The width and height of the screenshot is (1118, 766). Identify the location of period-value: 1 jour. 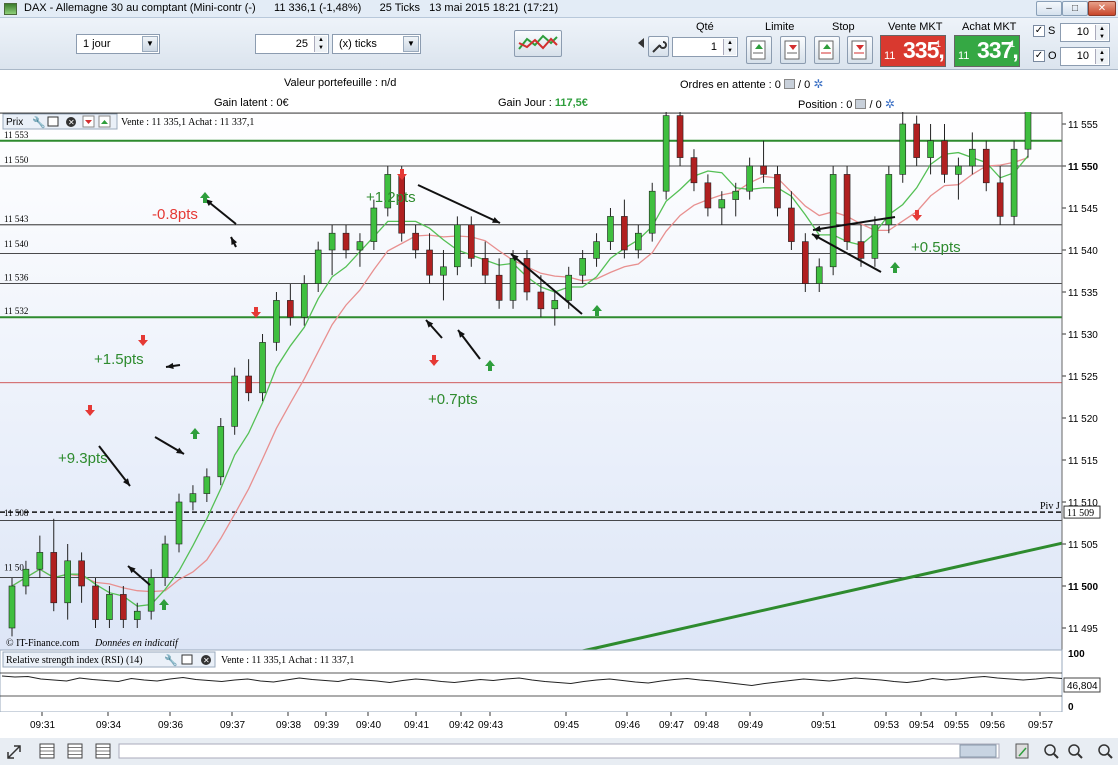
(97, 44).